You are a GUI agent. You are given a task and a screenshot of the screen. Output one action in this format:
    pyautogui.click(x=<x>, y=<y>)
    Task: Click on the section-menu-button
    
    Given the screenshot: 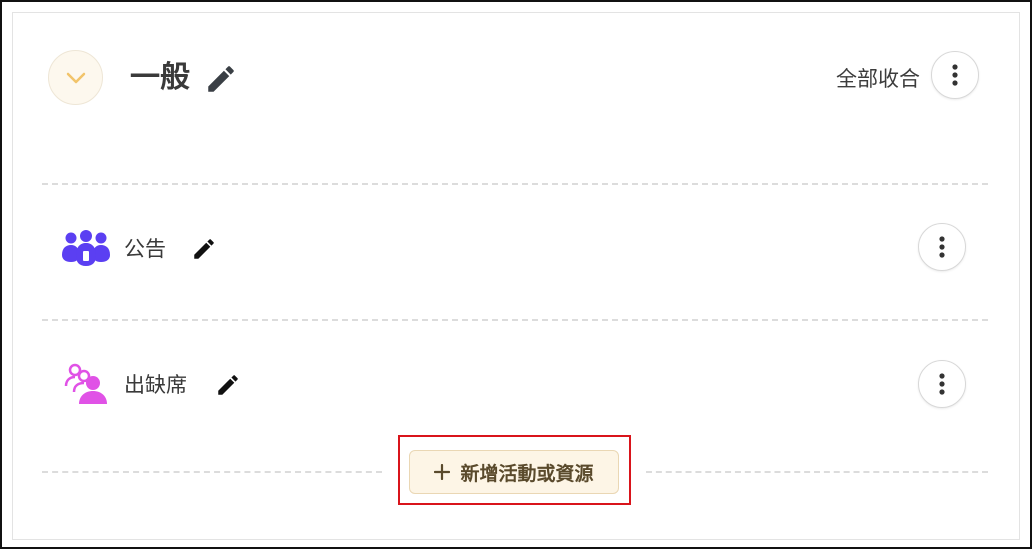 What is the action you would take?
    pyautogui.click(x=955, y=75)
    